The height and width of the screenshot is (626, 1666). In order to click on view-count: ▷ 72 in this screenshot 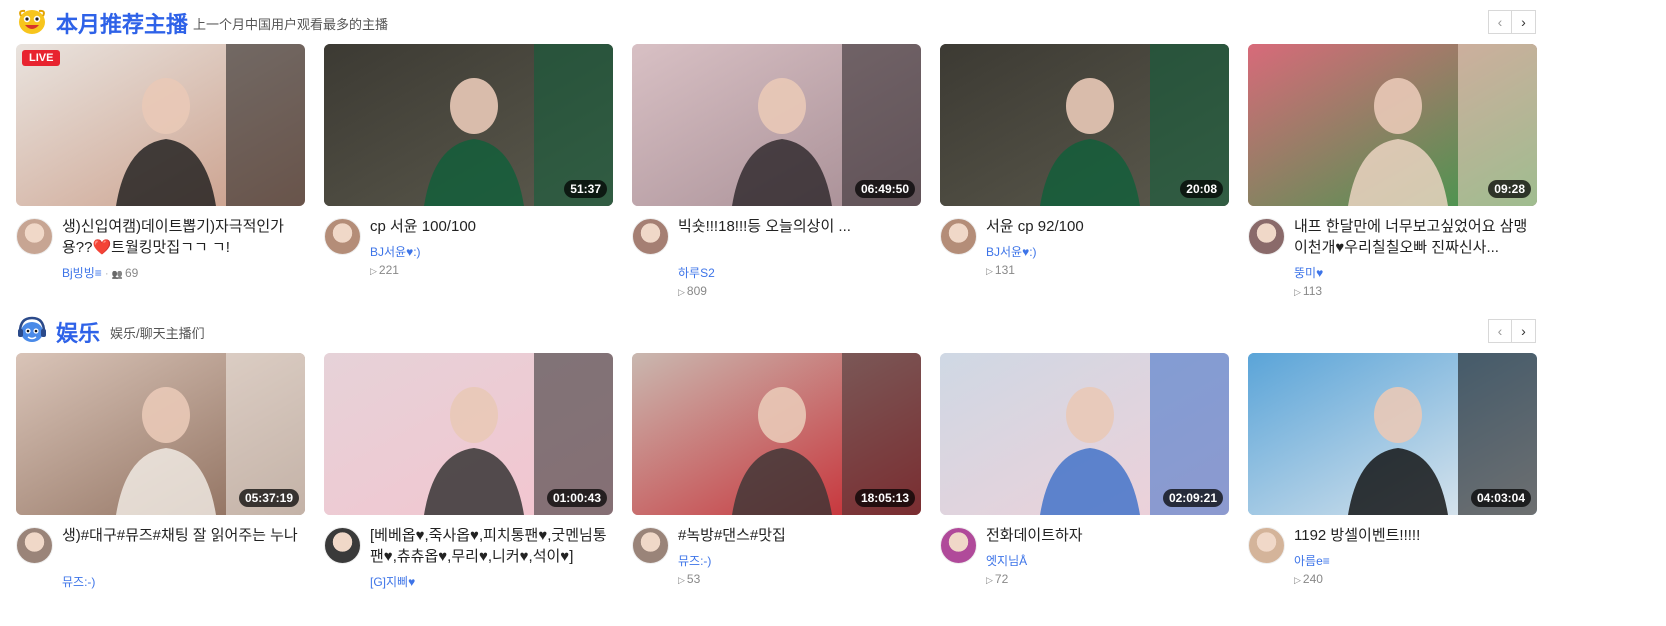, I will do `click(997, 579)`.